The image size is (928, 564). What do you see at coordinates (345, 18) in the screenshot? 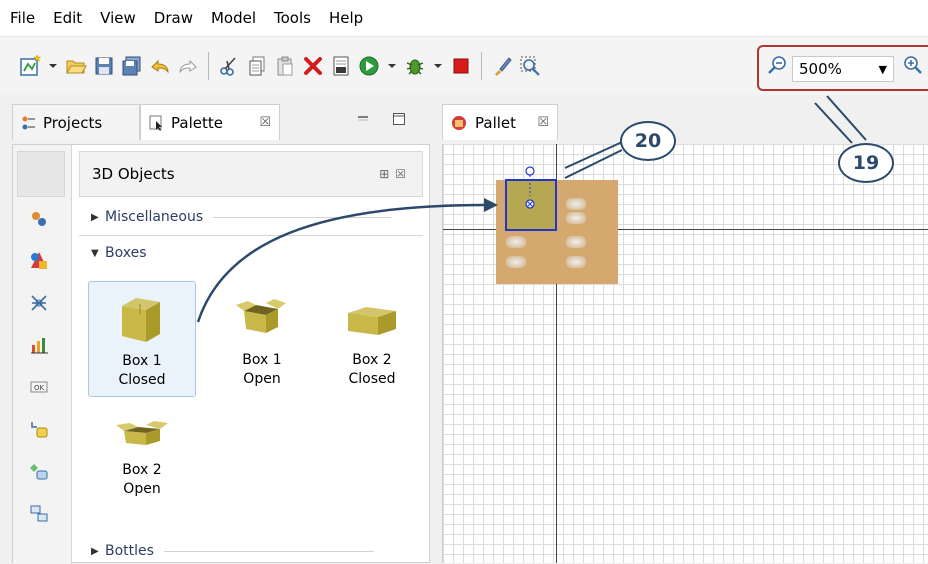
I see `menu-help: Help` at bounding box center [345, 18].